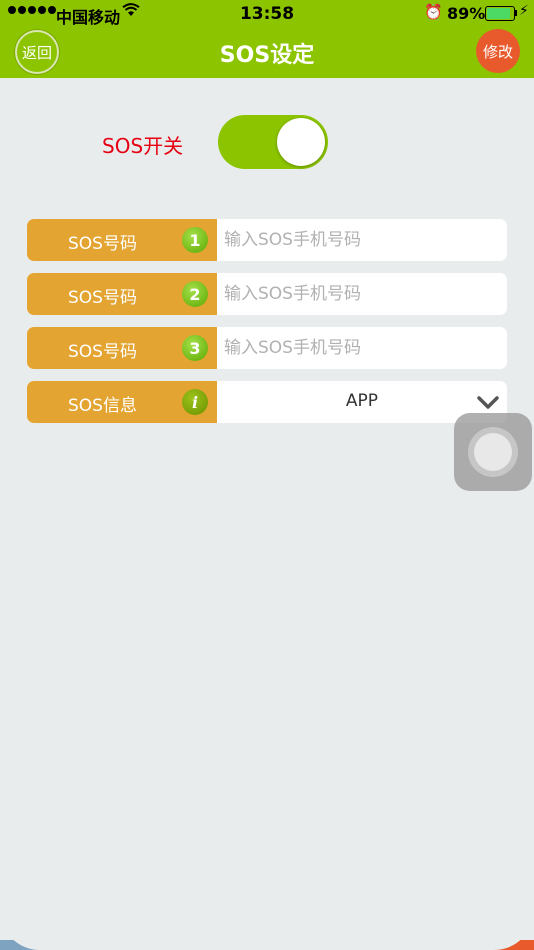 This screenshot has height=950, width=534. I want to click on sos-number-row-2: SOS号码 2, so click(267, 294).